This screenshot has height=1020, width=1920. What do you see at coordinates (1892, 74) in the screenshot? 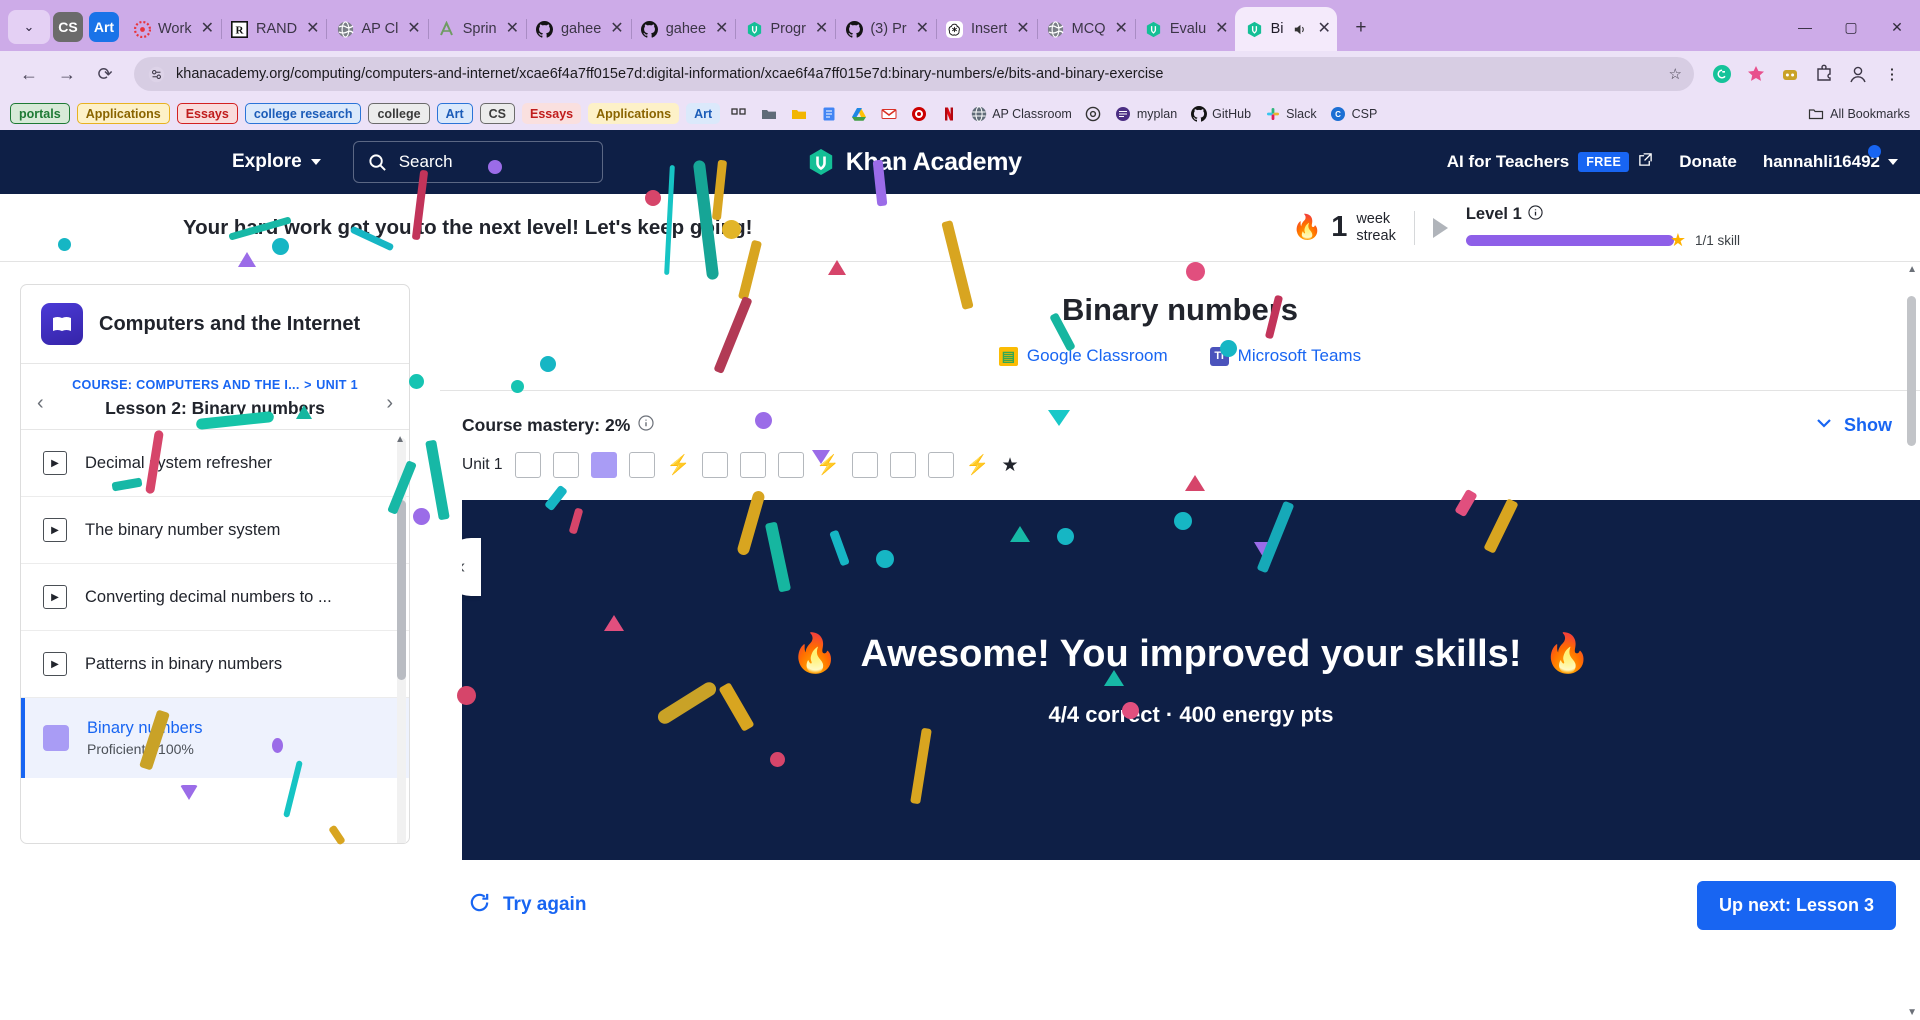
I see `chrome-menu-icon: ⋮` at bounding box center [1892, 74].